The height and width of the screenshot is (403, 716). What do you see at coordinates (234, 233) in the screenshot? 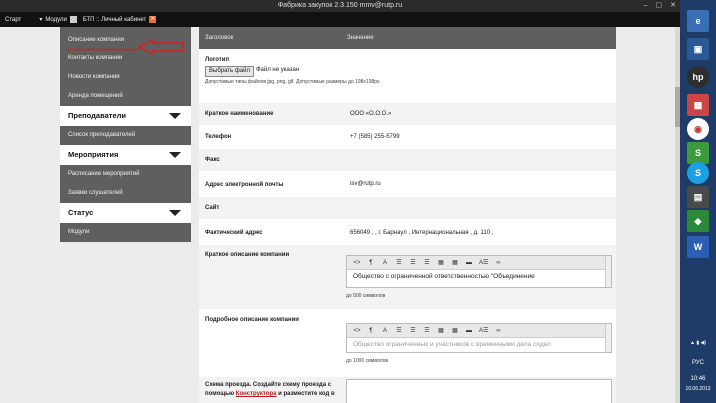
I see `address-label: Фактический адрес` at bounding box center [234, 233].